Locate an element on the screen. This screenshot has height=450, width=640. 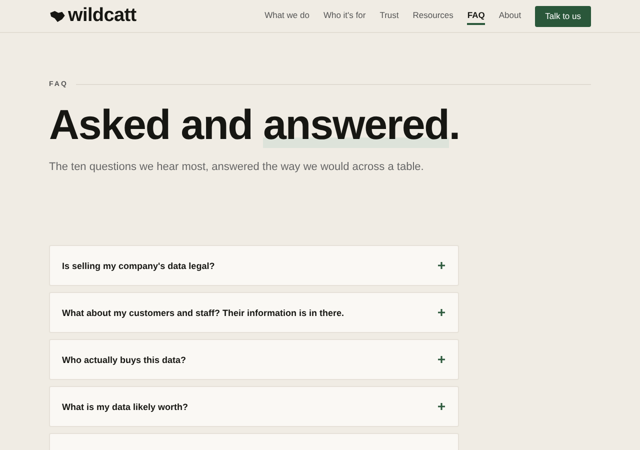
logo-wordmark: wildcatt is located at coordinates (102, 16).